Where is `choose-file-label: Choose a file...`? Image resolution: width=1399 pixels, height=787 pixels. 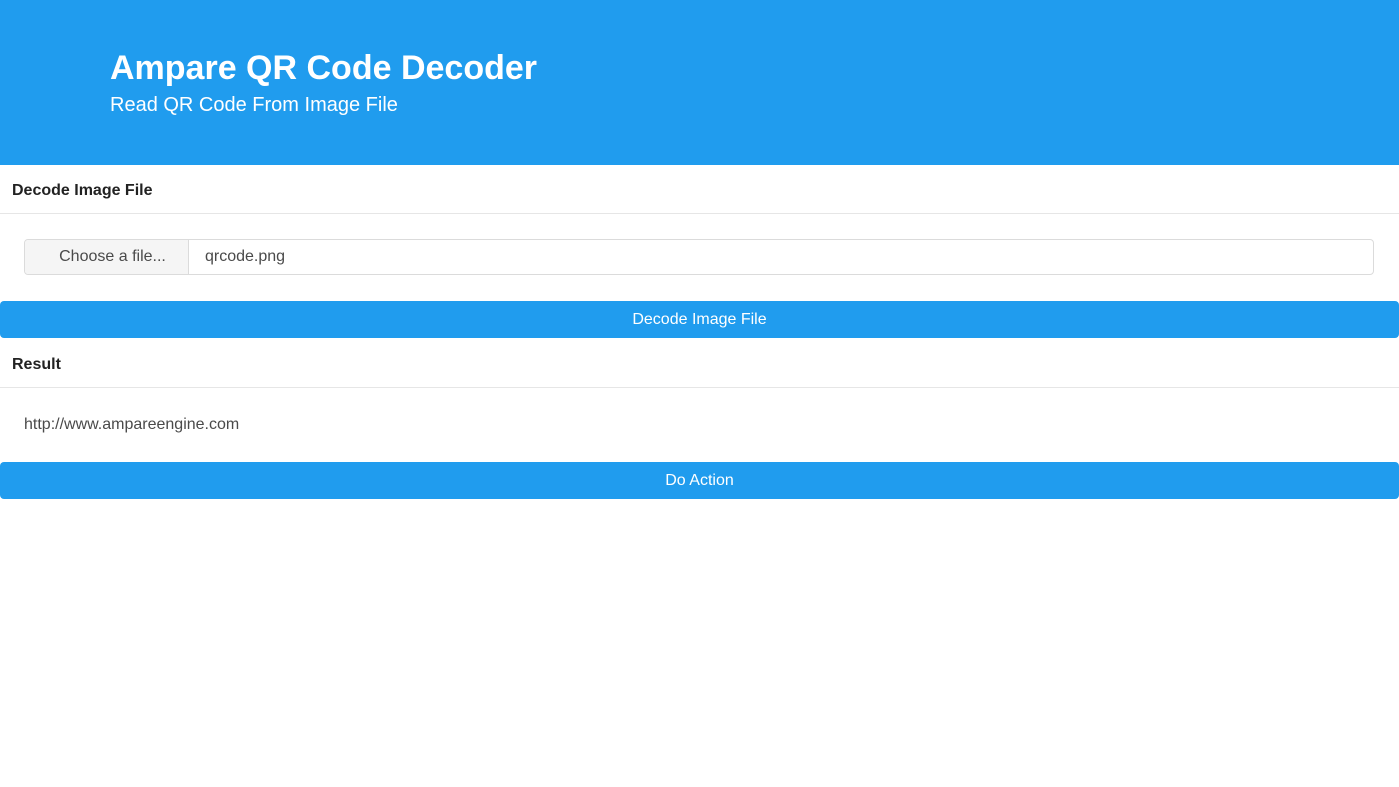
choose-file-label: Choose a file... is located at coordinates (112, 256).